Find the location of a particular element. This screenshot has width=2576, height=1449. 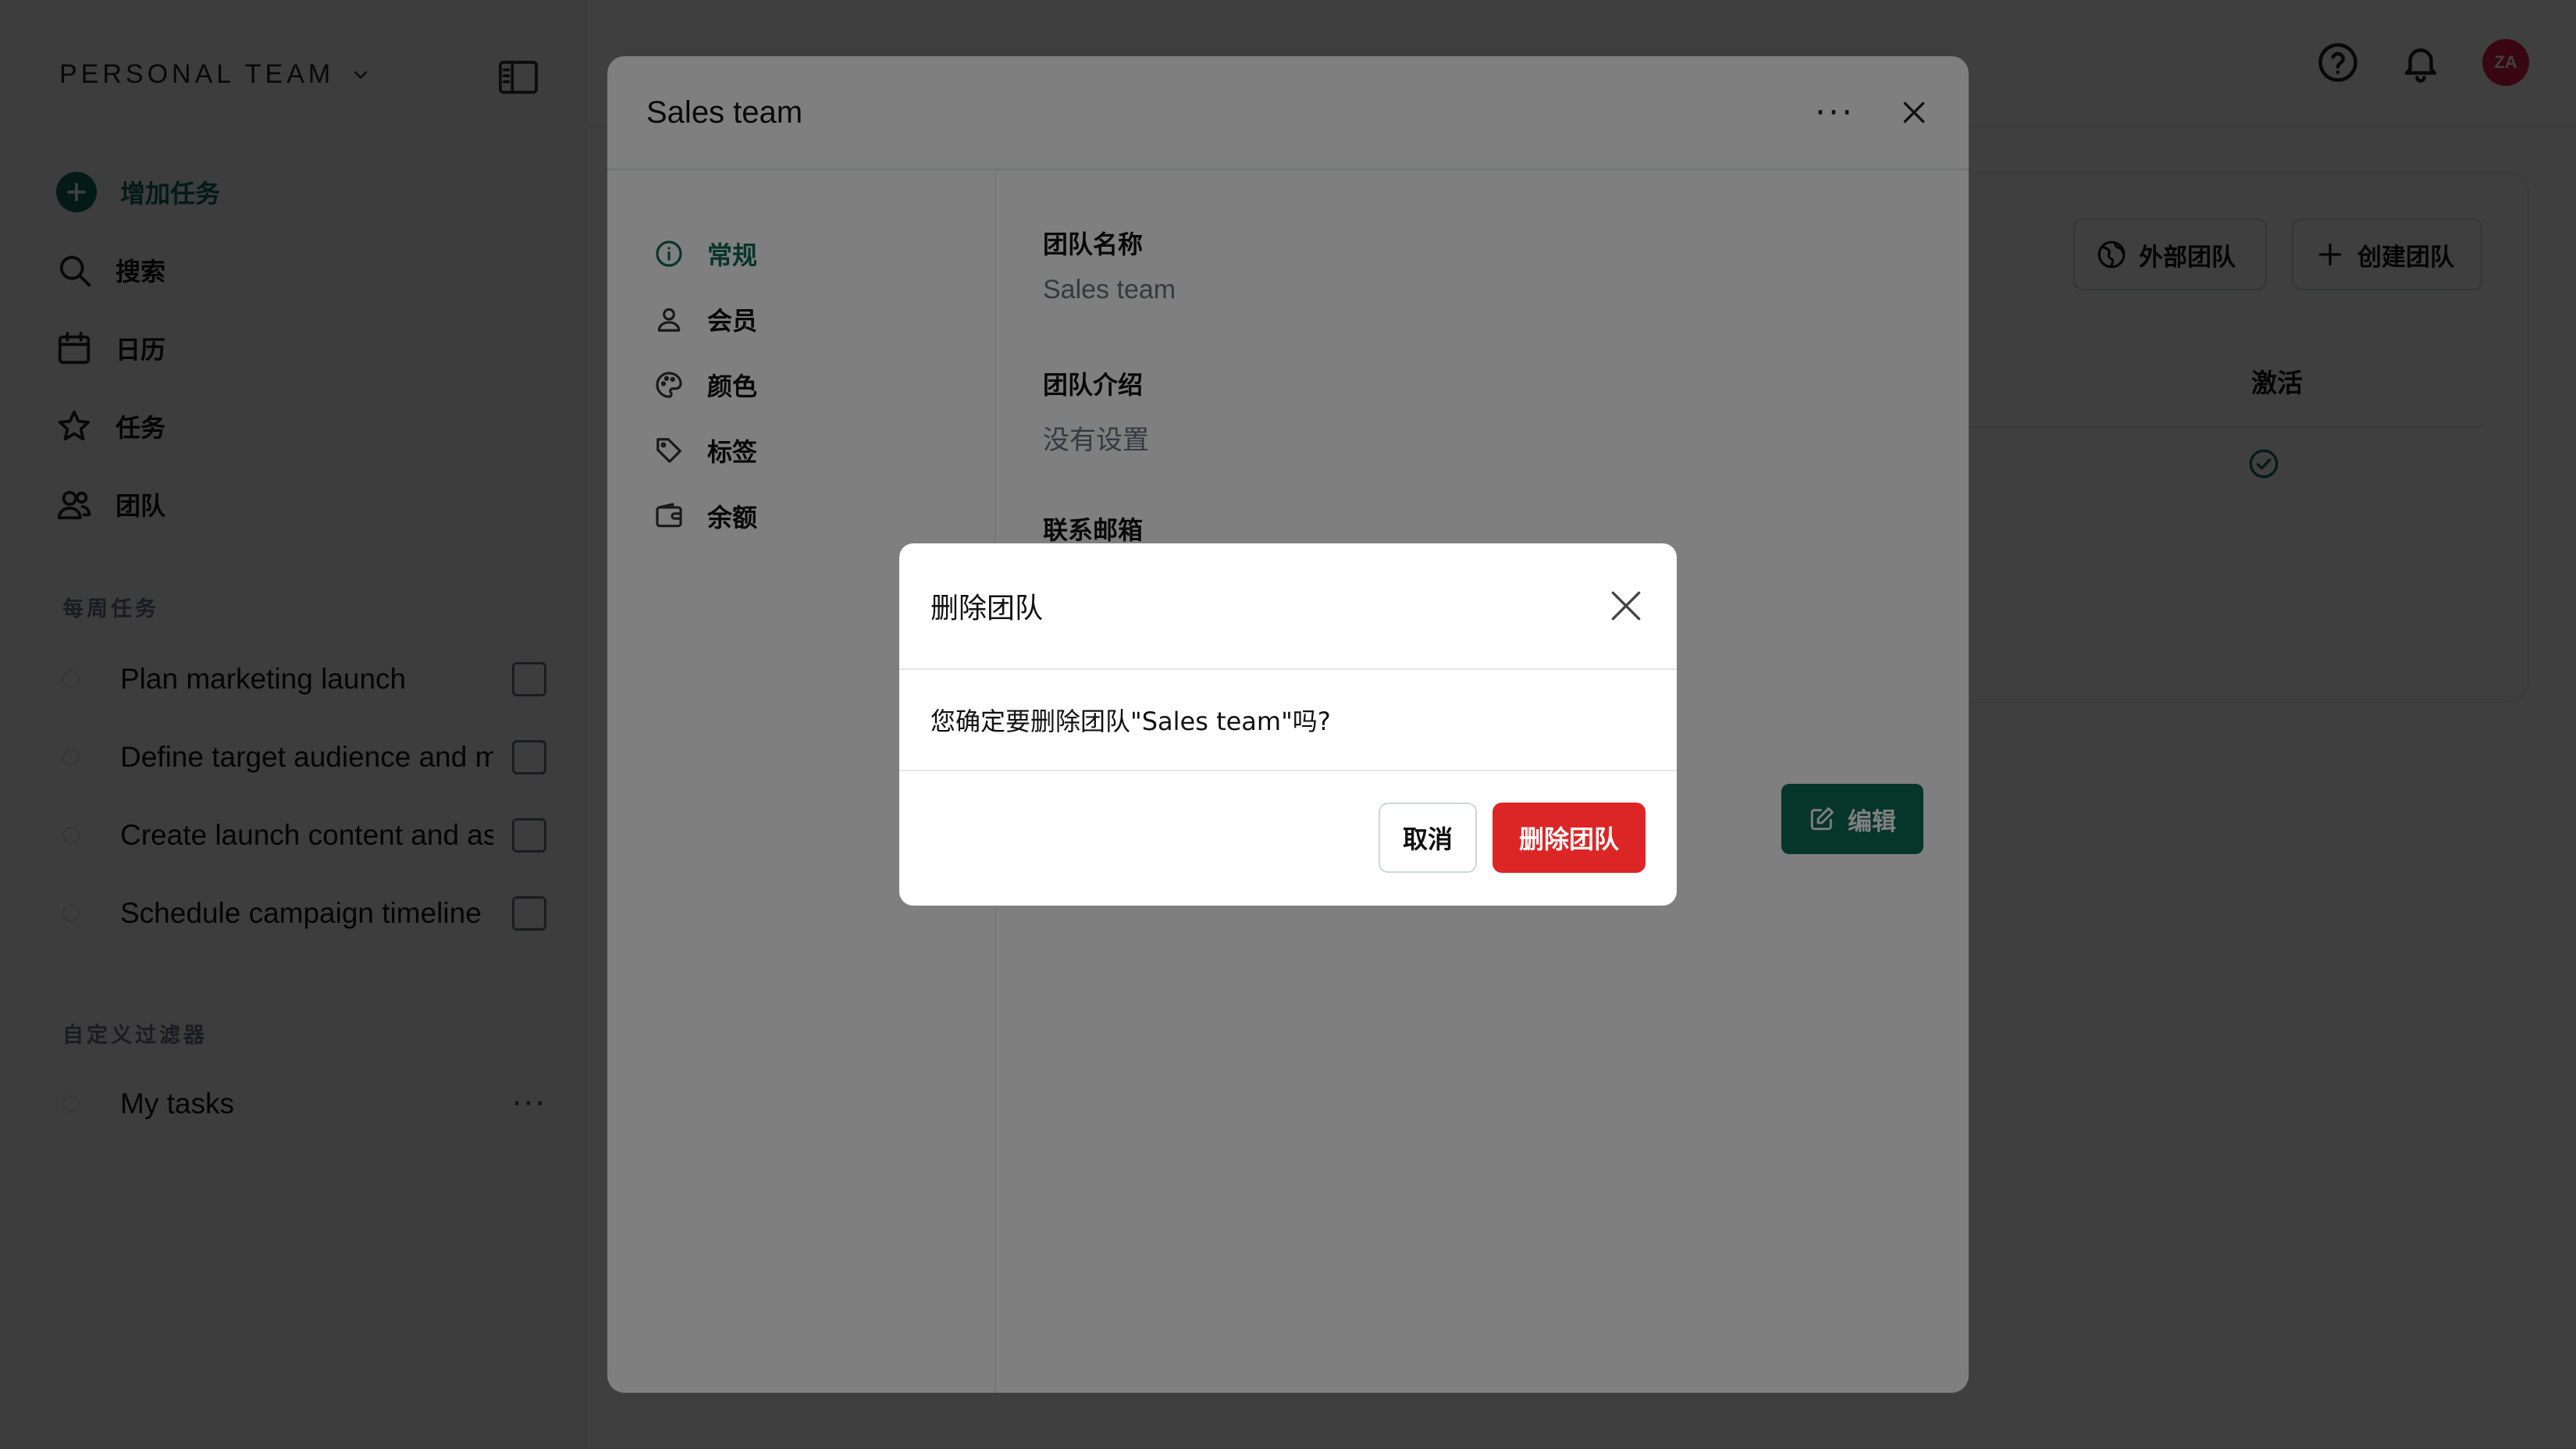

cancel-button: 取消 is located at coordinates (1428, 838).